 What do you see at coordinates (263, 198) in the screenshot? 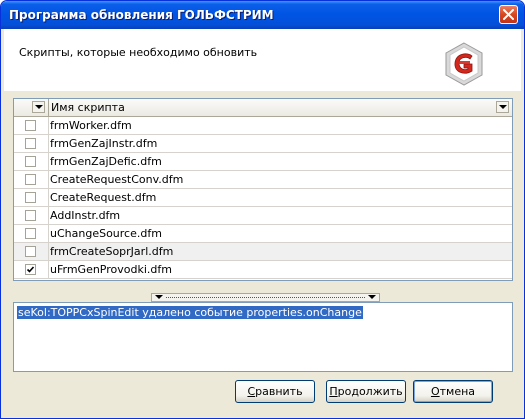
I see `table-row: CreateRequest.dfm` at bounding box center [263, 198].